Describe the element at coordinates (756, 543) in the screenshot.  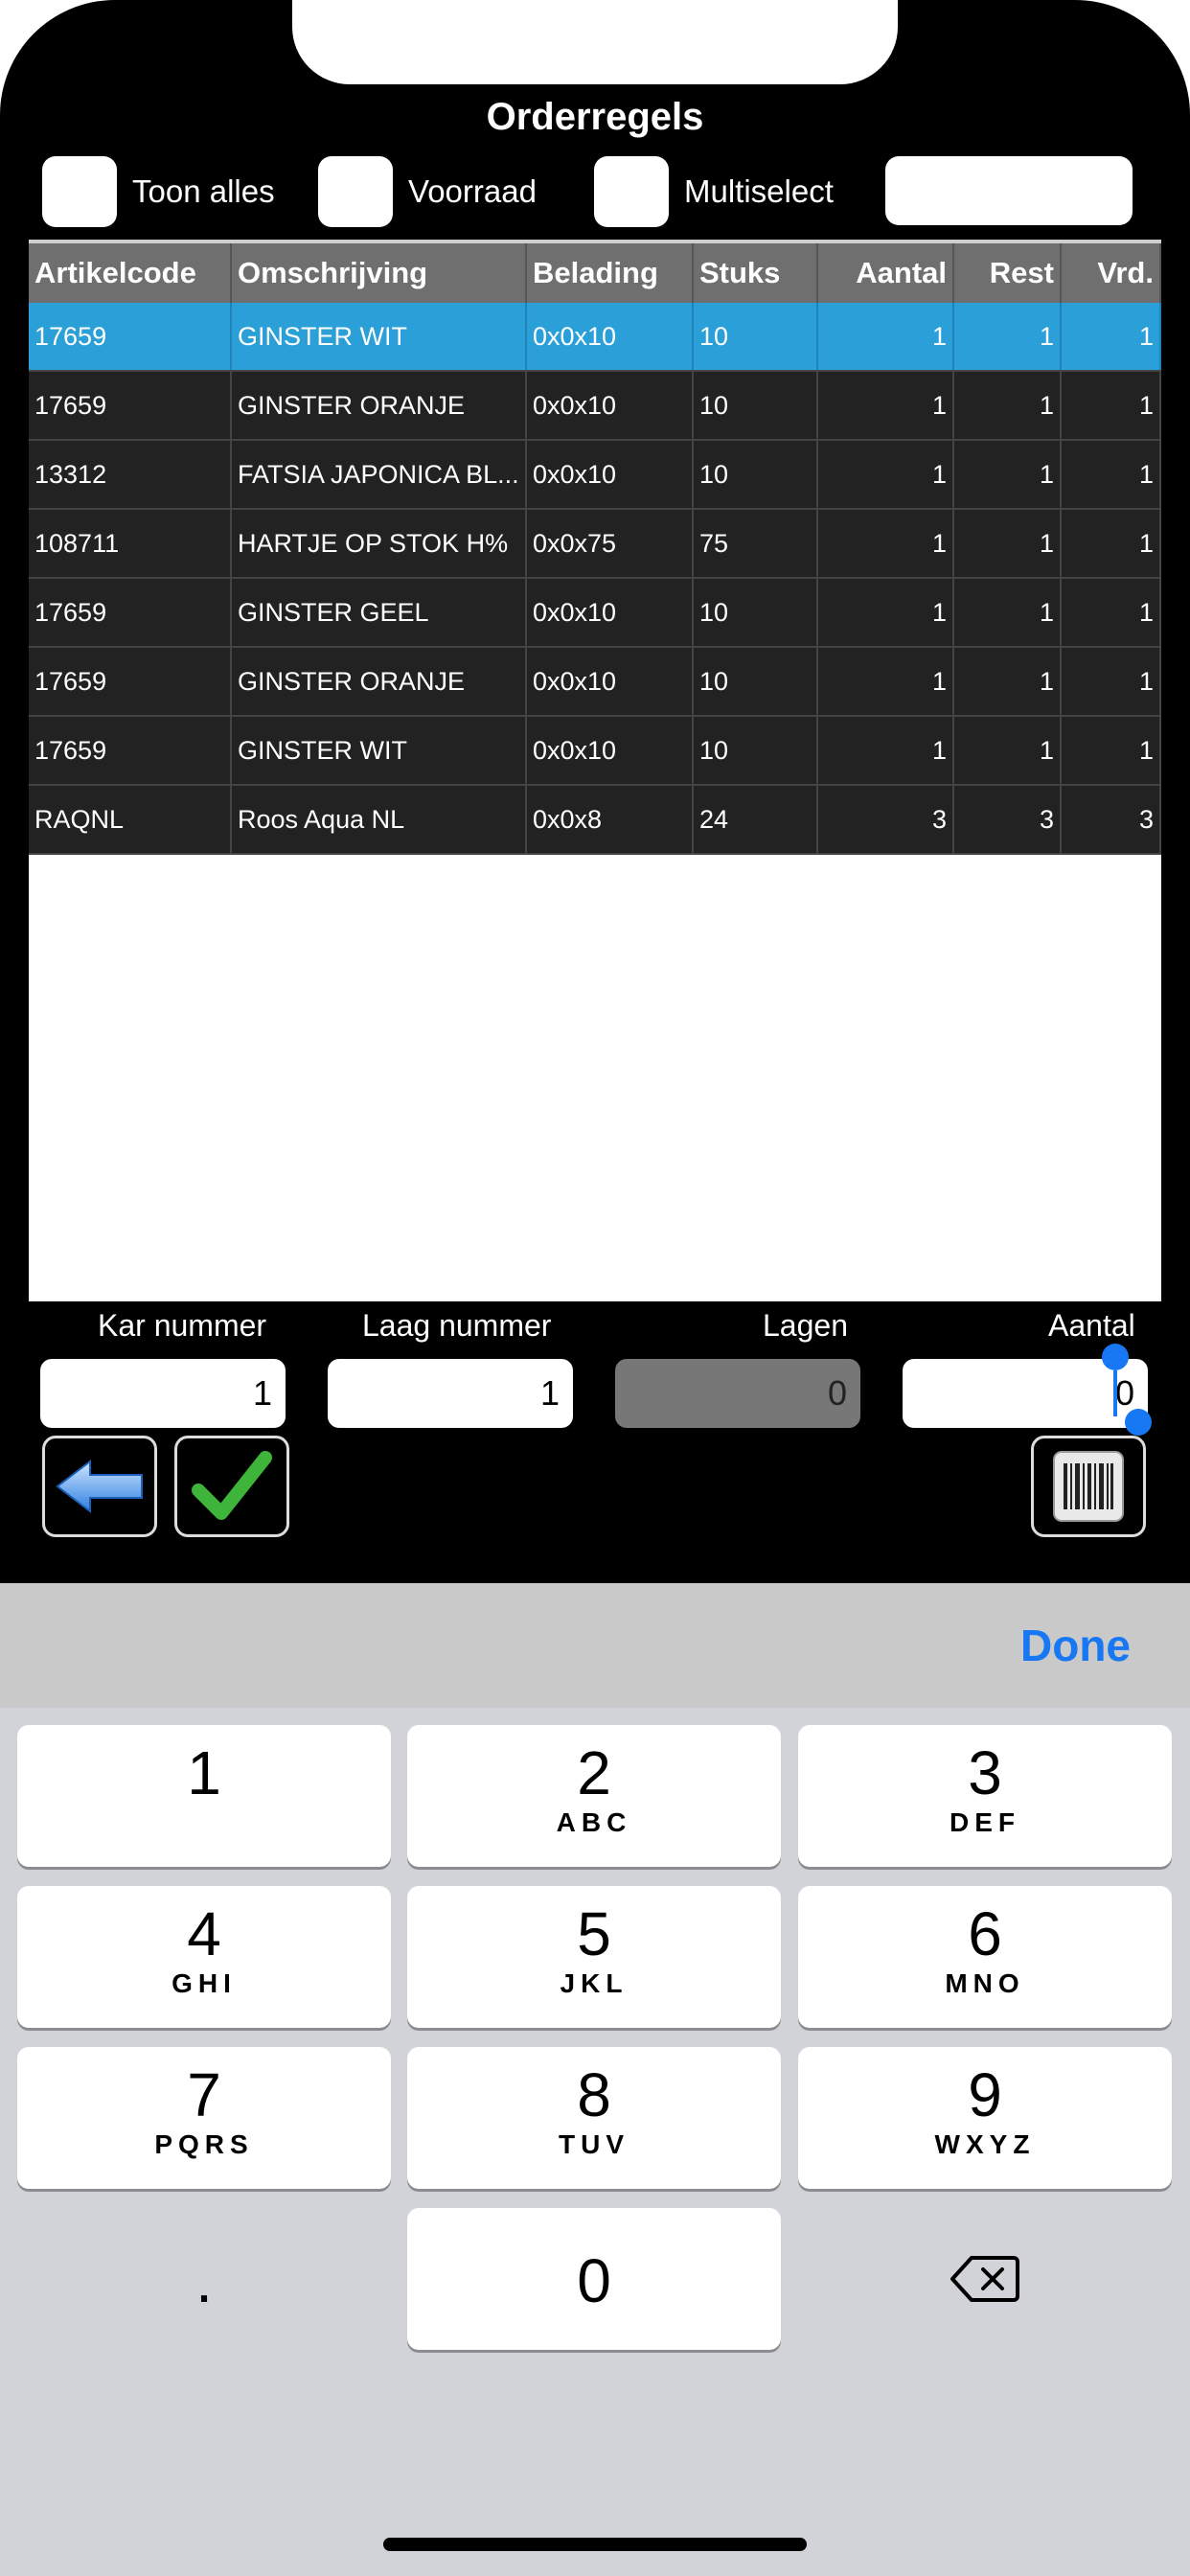
I see `table-cell-stuks: 75` at that location.